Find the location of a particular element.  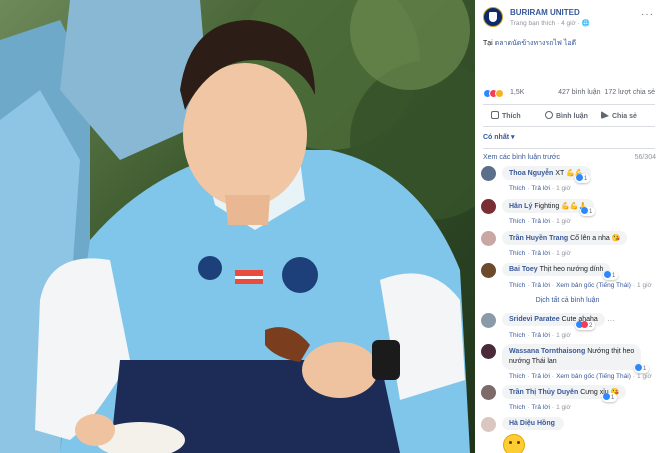

comment-bubble: Bai Toey Thịt heo nướng dính is located at coordinates (556, 269).